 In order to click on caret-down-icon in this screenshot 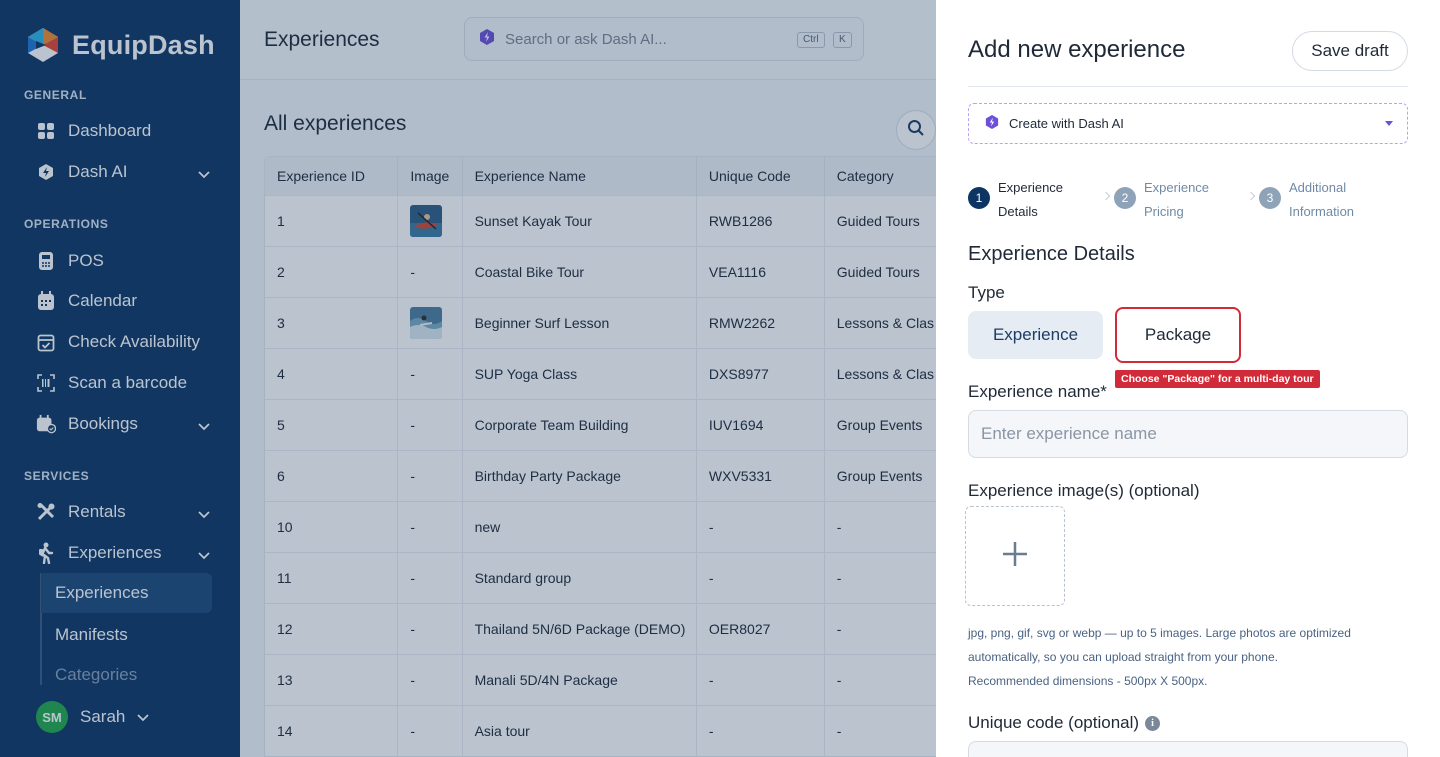, I will do `click(1389, 123)`.